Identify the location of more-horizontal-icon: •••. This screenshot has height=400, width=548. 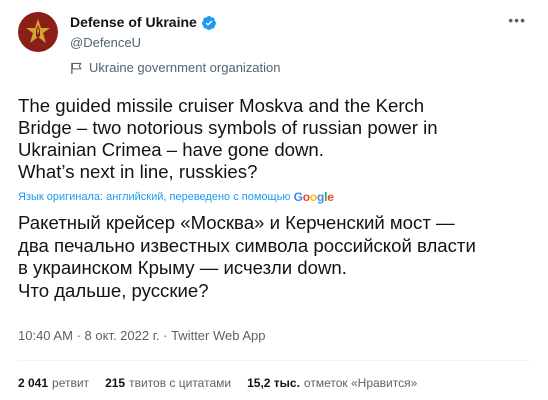
(517, 20).